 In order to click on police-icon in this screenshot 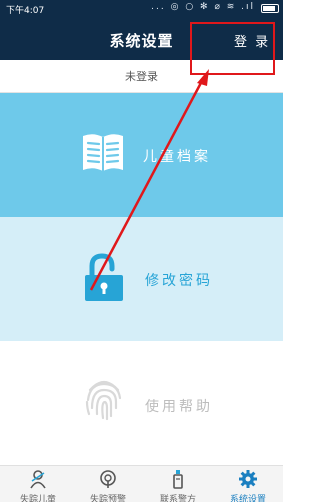, I will do `click(178, 479)`.